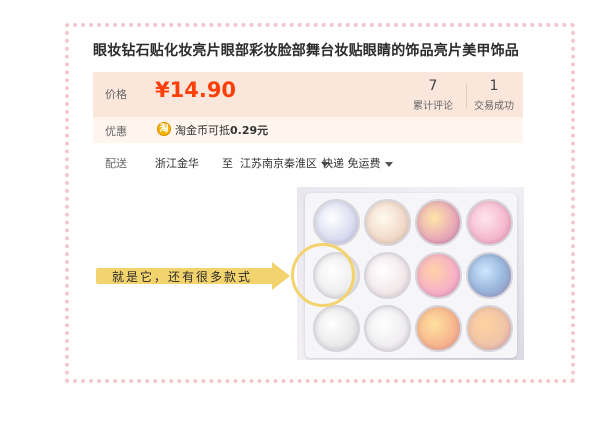  What do you see at coordinates (388, 164) in the screenshot?
I see `chevron-down-icon` at bounding box center [388, 164].